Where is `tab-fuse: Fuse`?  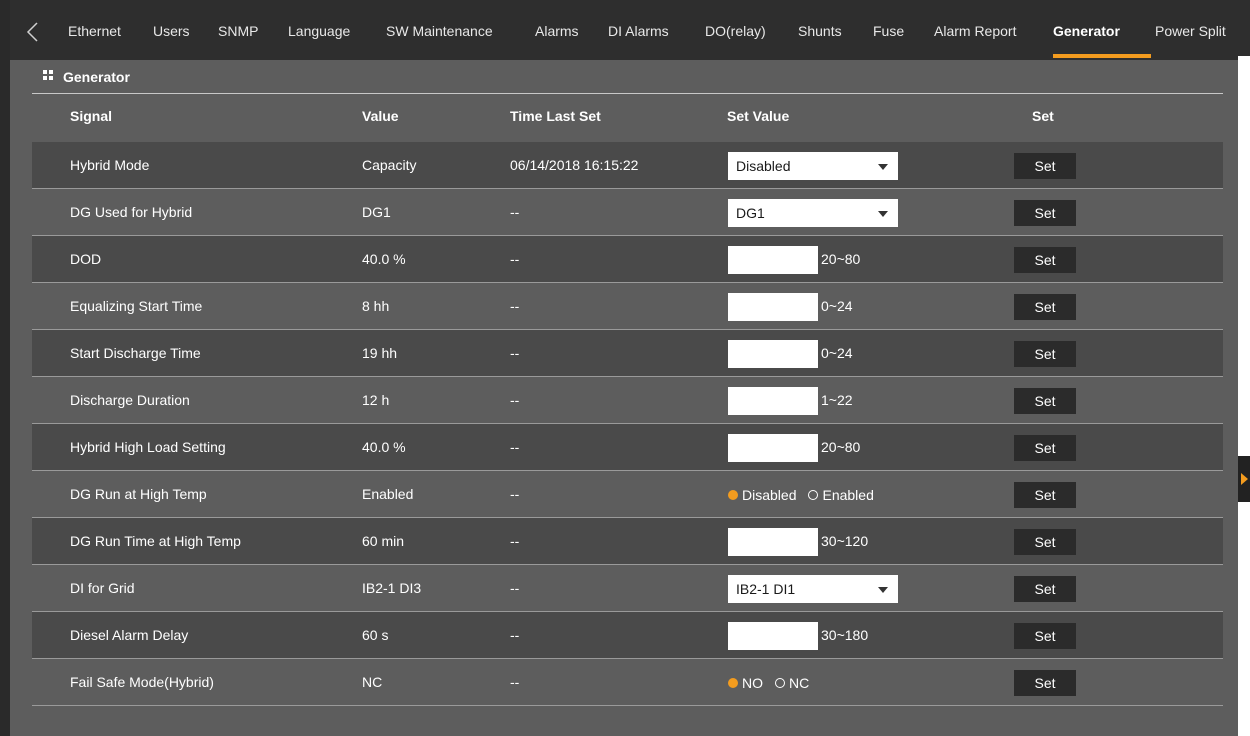
tab-fuse: Fuse is located at coordinates (888, 30).